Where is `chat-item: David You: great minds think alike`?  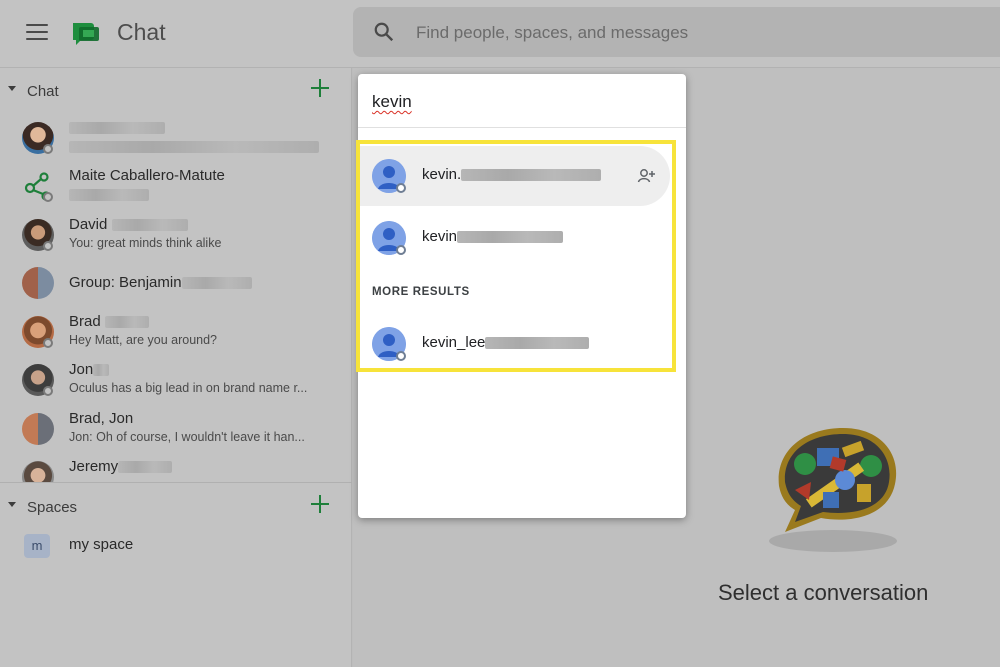
chat-item: David You: great minds think alike is located at coordinates (176, 237).